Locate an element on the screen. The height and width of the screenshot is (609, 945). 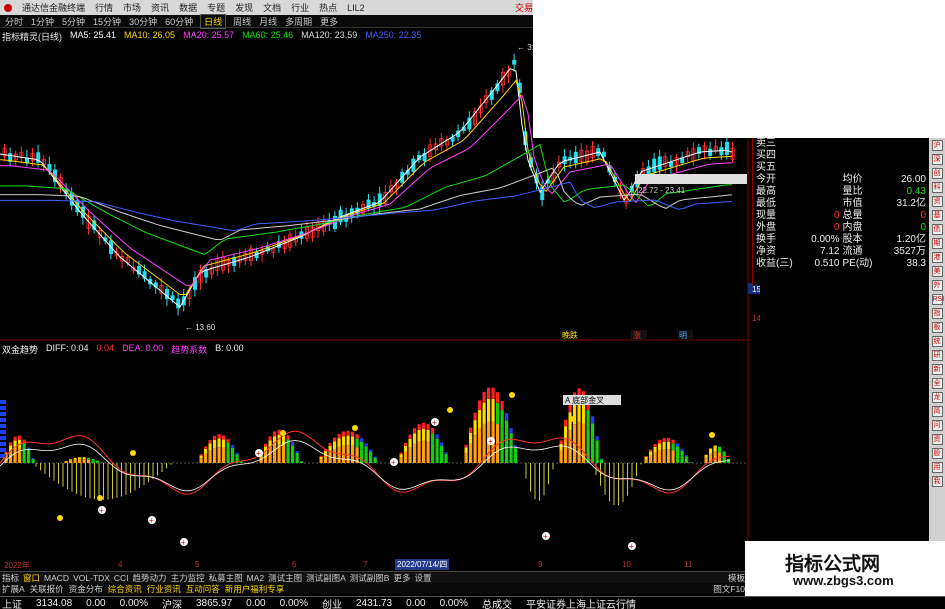
toolbar-shortcut-icon: 股 is located at coordinates (937, 453).